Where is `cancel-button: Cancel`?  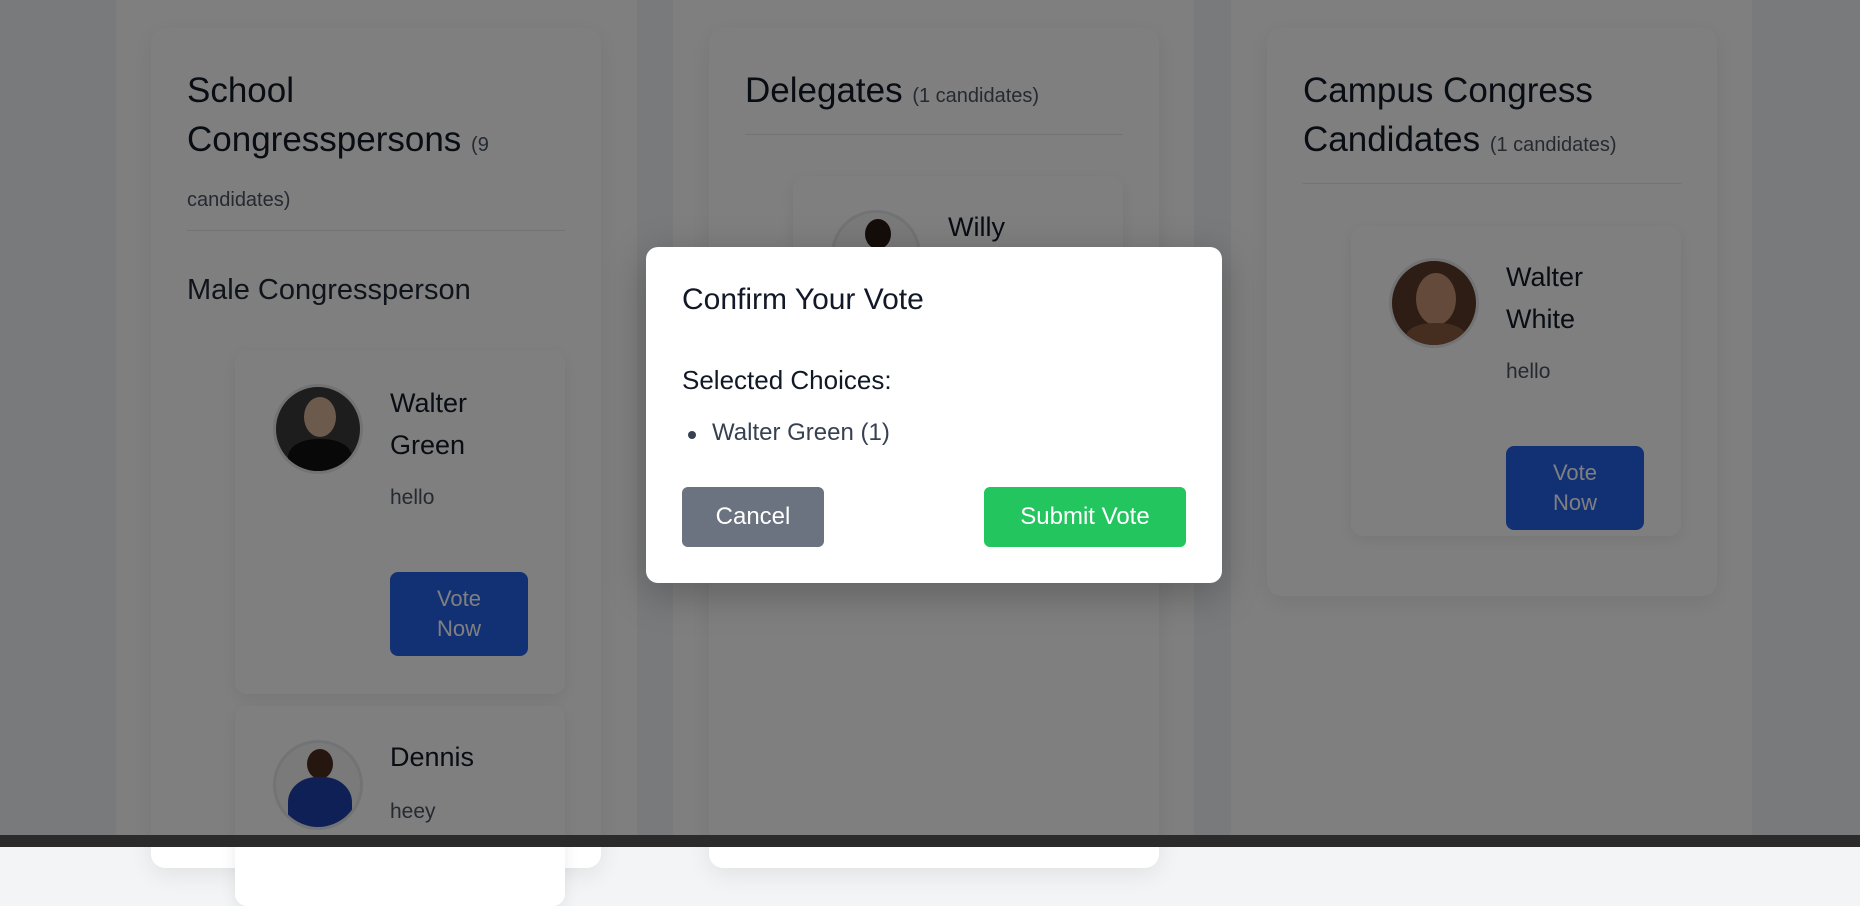
cancel-button: Cancel is located at coordinates (753, 517).